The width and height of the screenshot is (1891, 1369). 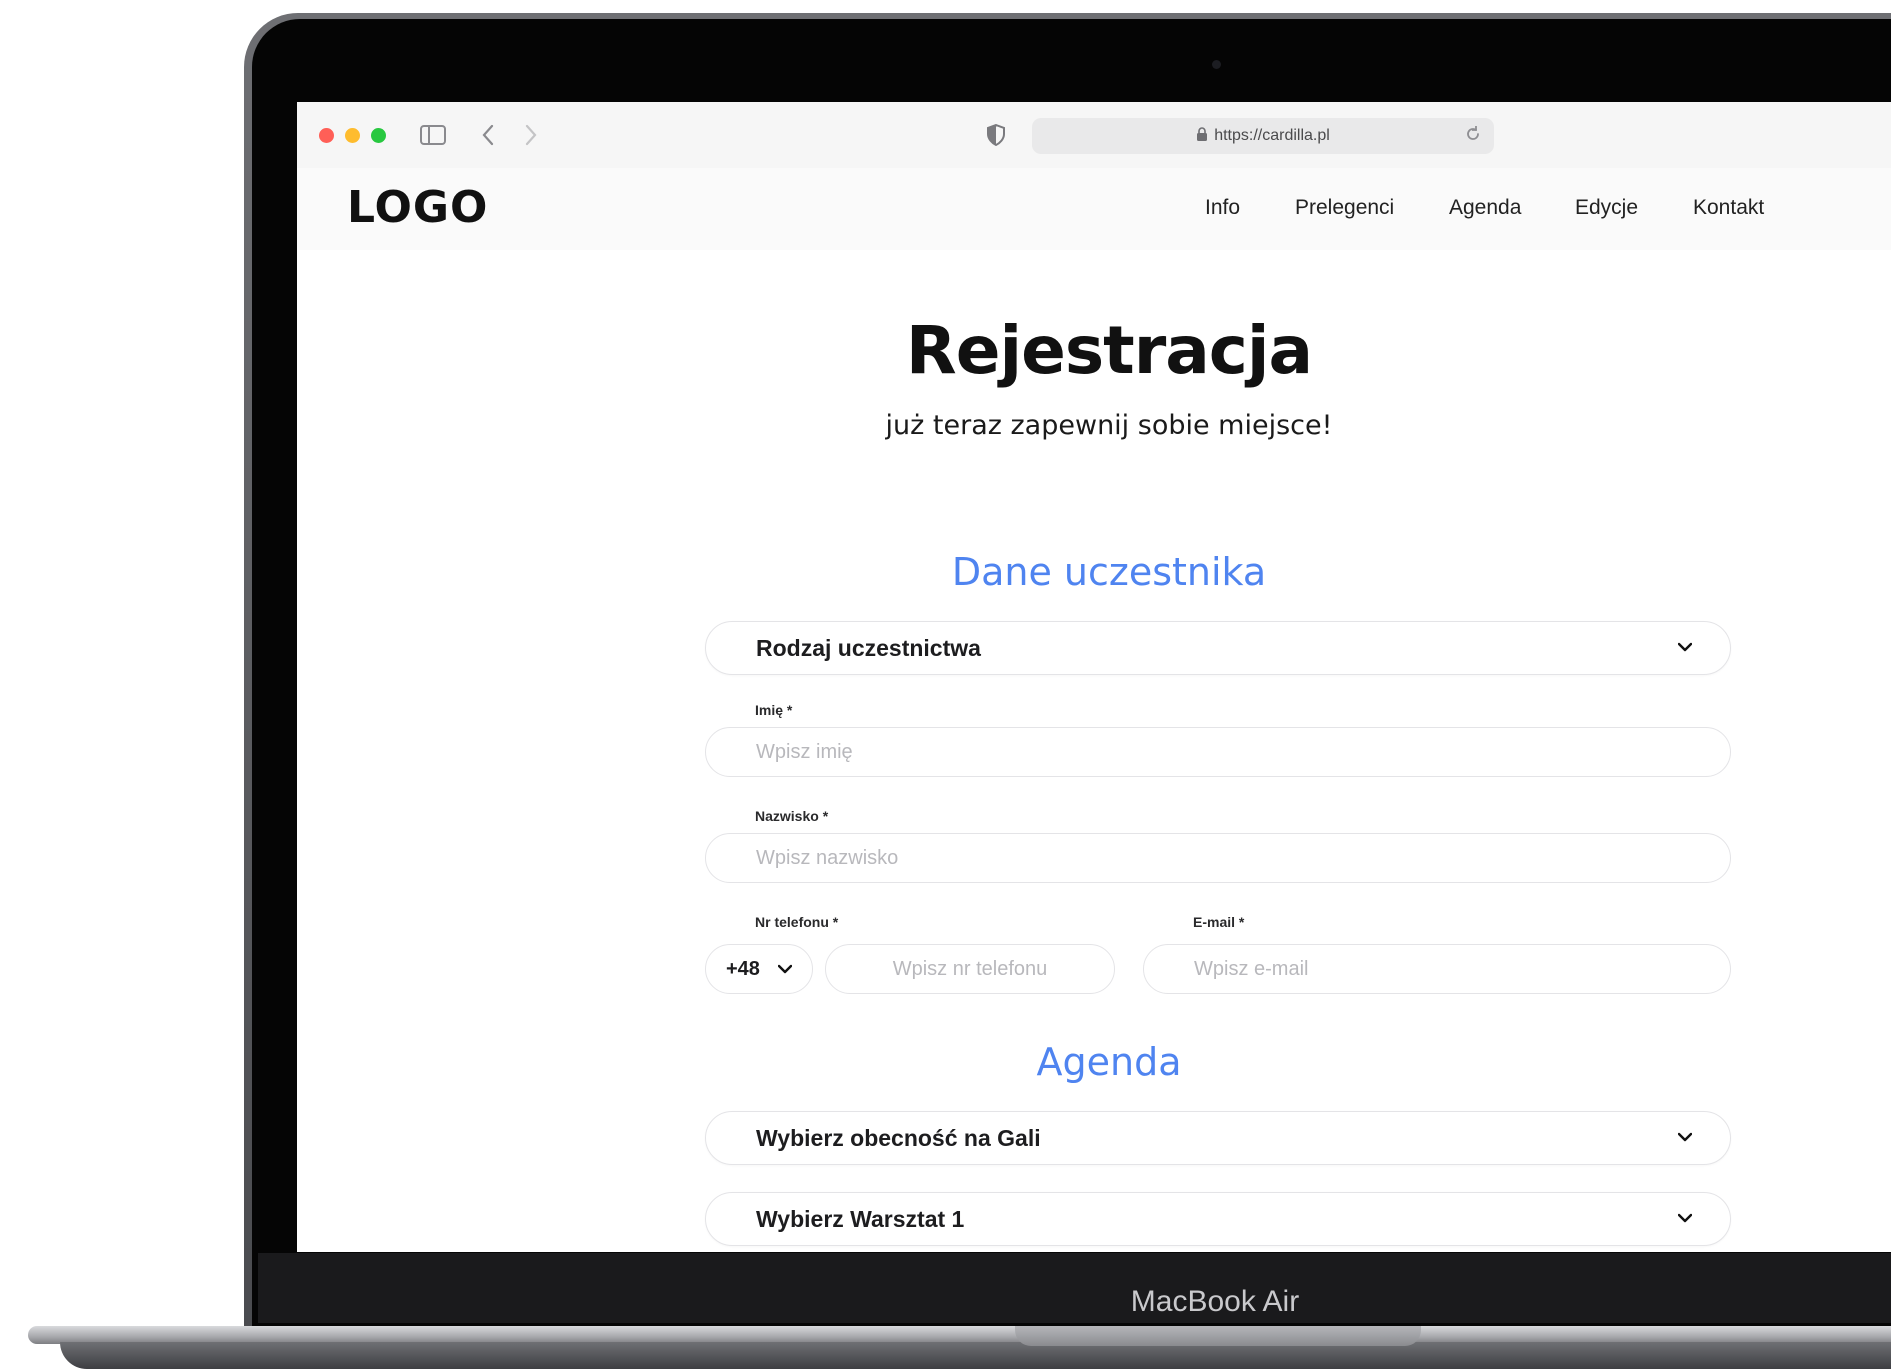 What do you see at coordinates (1437, 969) in the screenshot?
I see `email-input` at bounding box center [1437, 969].